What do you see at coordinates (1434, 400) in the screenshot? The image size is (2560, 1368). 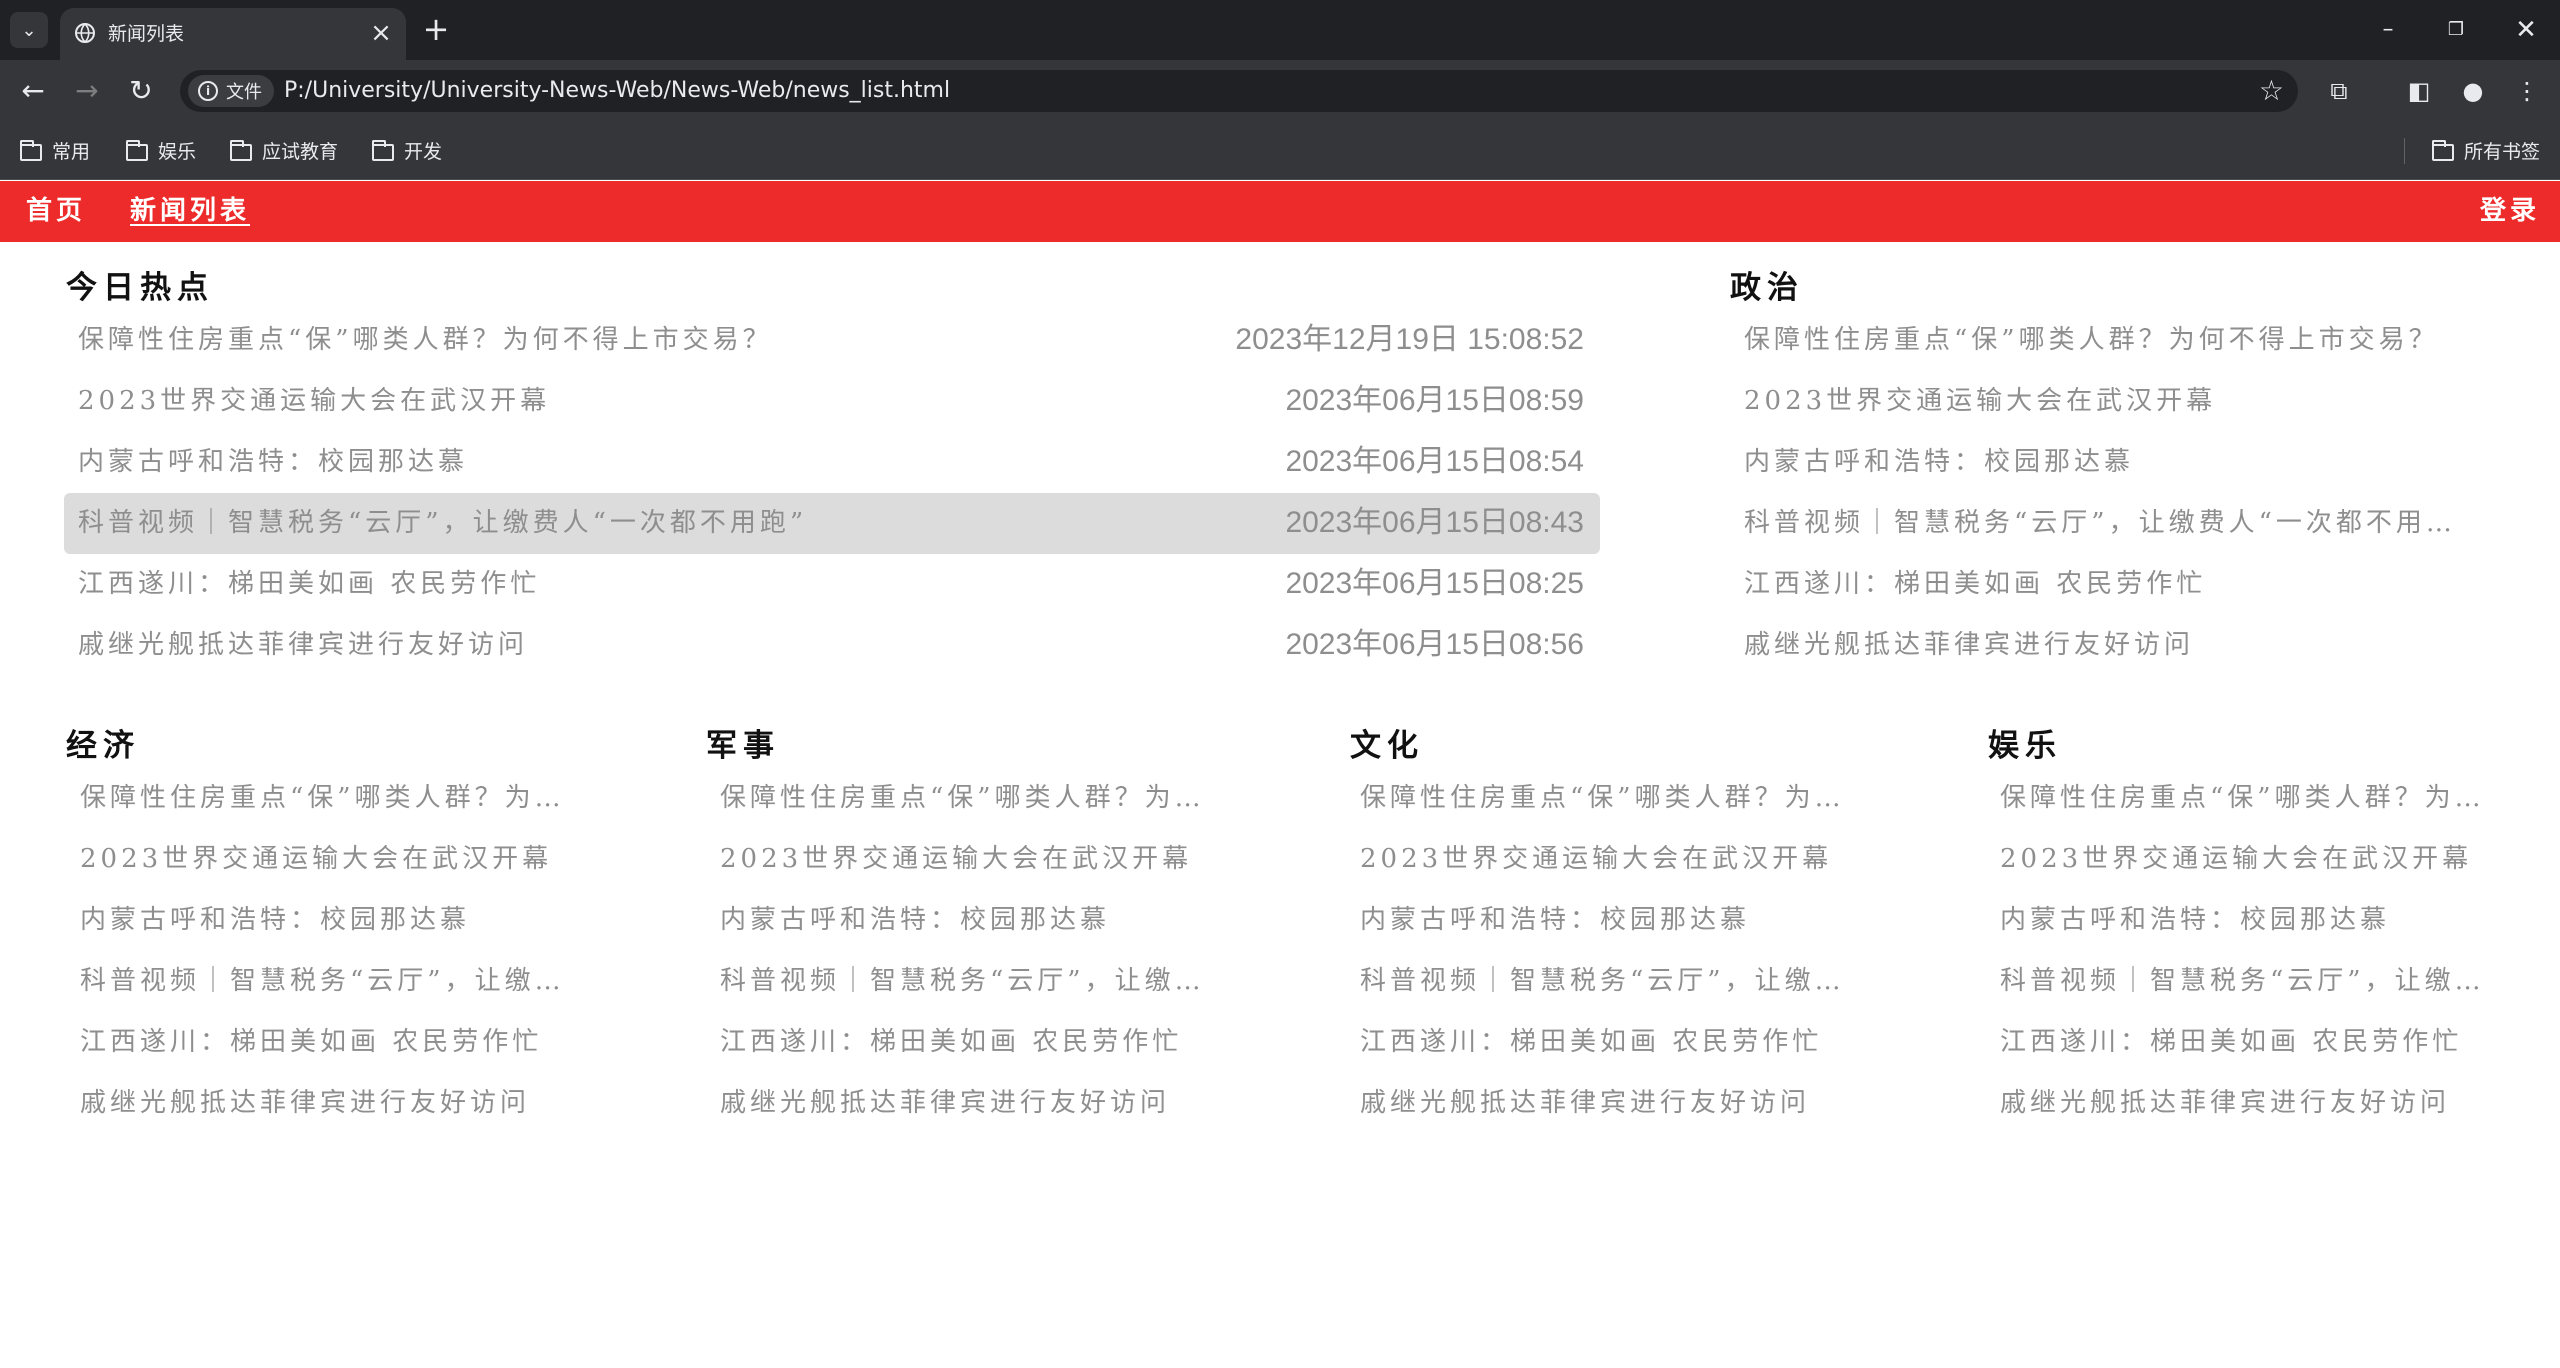 I see `news-time: 2023年06月15日08:59` at bounding box center [1434, 400].